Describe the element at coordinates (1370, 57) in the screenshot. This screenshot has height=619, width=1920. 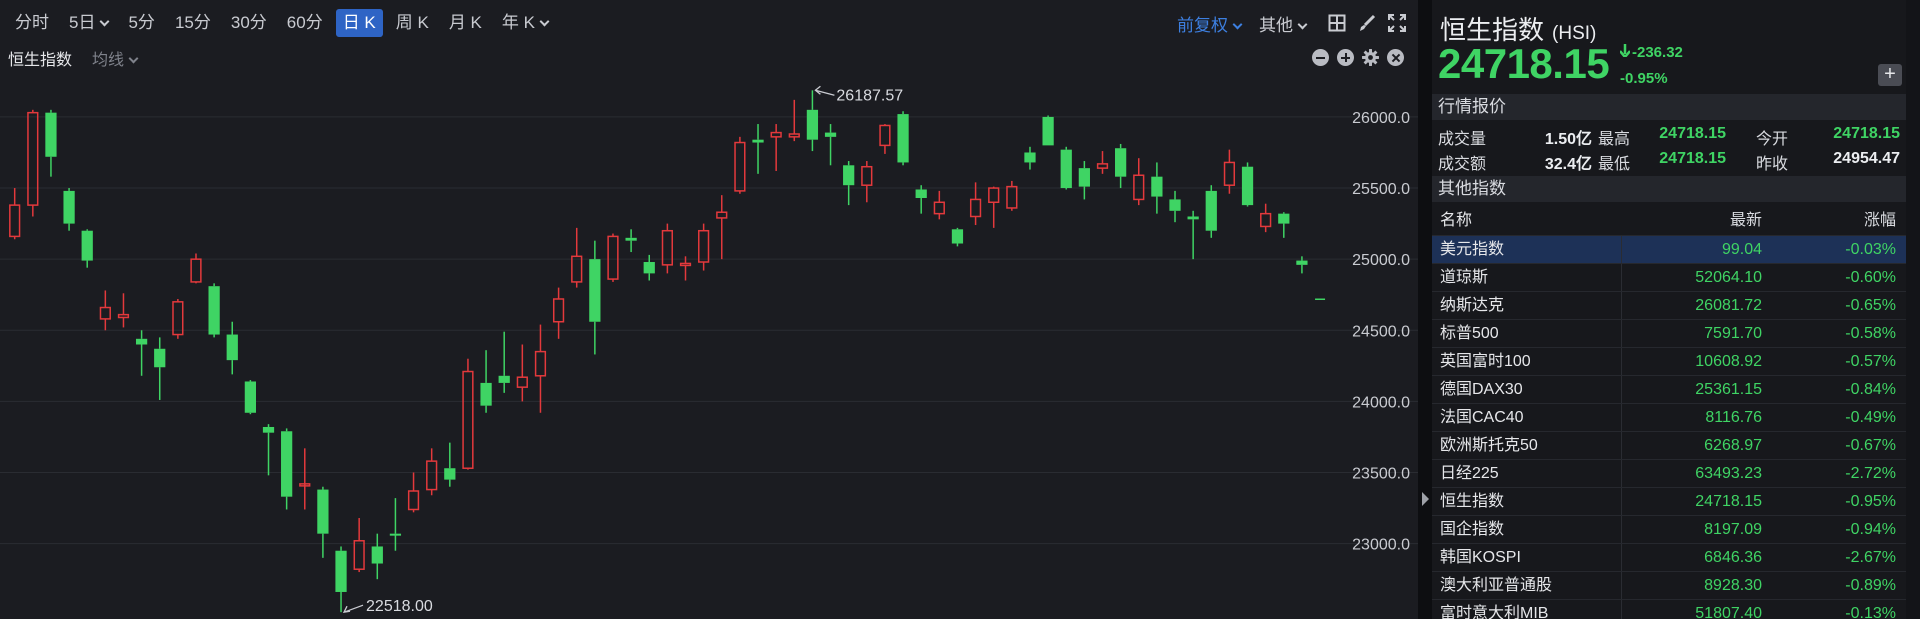
I see `settings-icon` at that location.